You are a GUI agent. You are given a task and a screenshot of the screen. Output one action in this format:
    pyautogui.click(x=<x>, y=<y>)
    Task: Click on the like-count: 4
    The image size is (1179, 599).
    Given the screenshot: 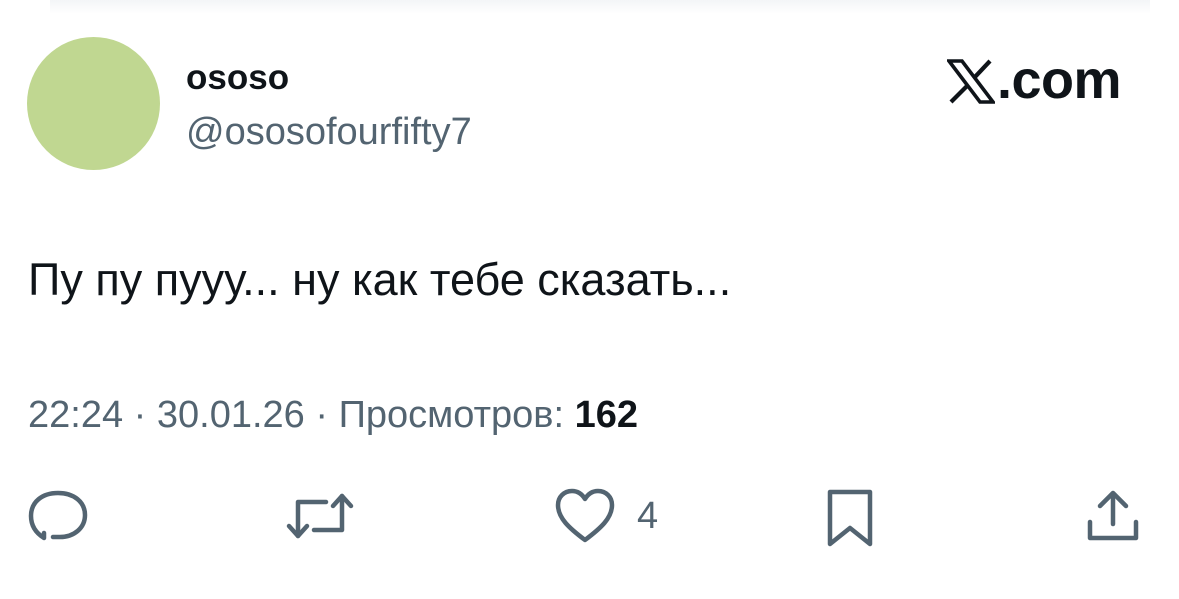 What is the action you would take?
    pyautogui.click(x=648, y=516)
    